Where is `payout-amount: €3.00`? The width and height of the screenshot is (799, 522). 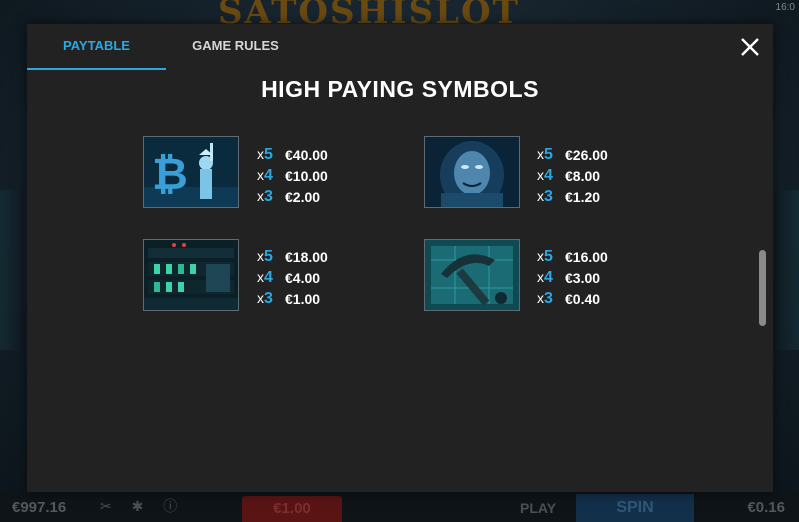
payout-amount: €3.00 is located at coordinates (583, 277).